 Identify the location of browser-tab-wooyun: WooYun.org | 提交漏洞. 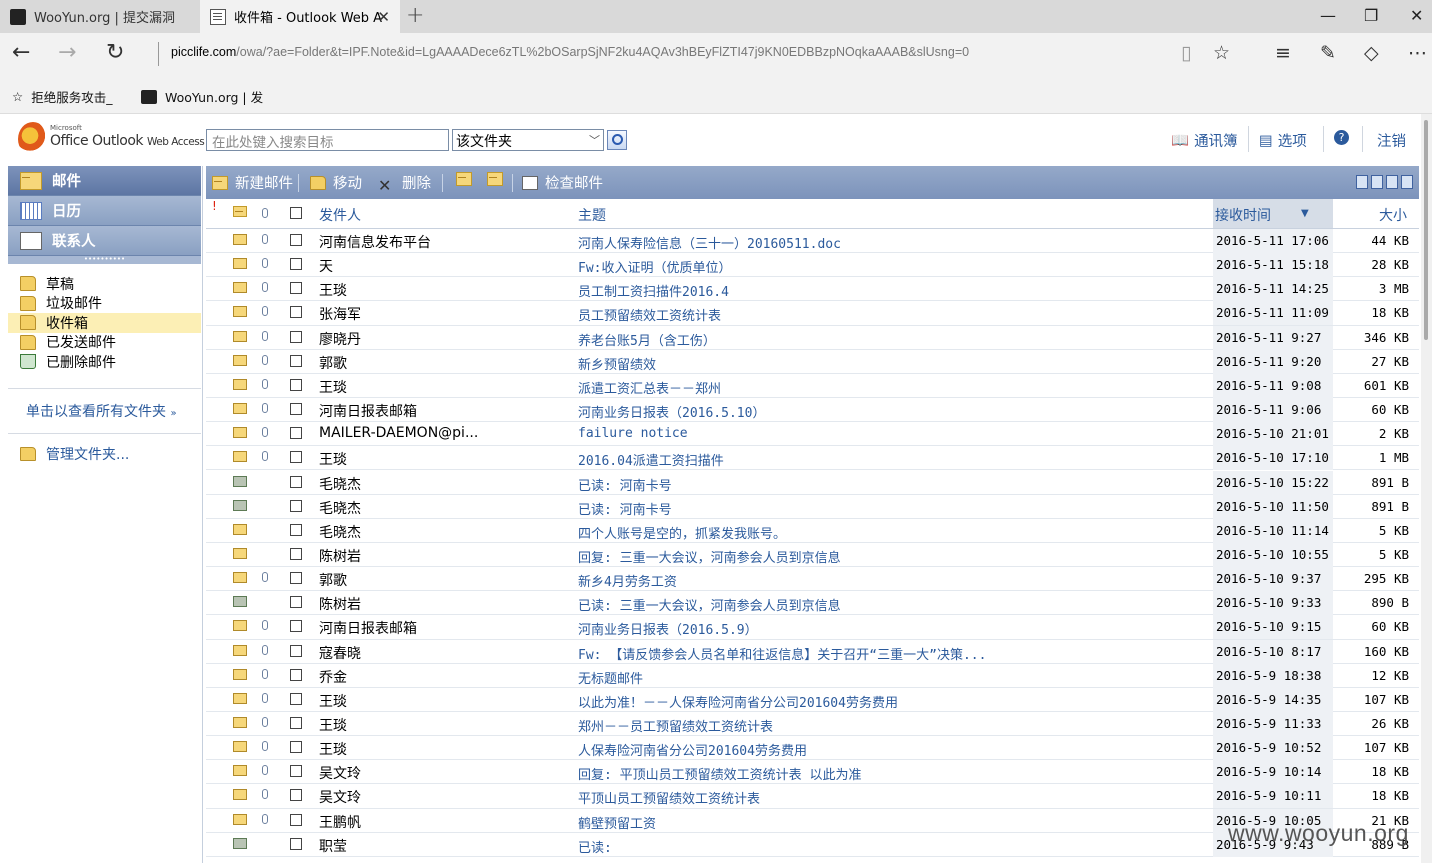
(100, 16).